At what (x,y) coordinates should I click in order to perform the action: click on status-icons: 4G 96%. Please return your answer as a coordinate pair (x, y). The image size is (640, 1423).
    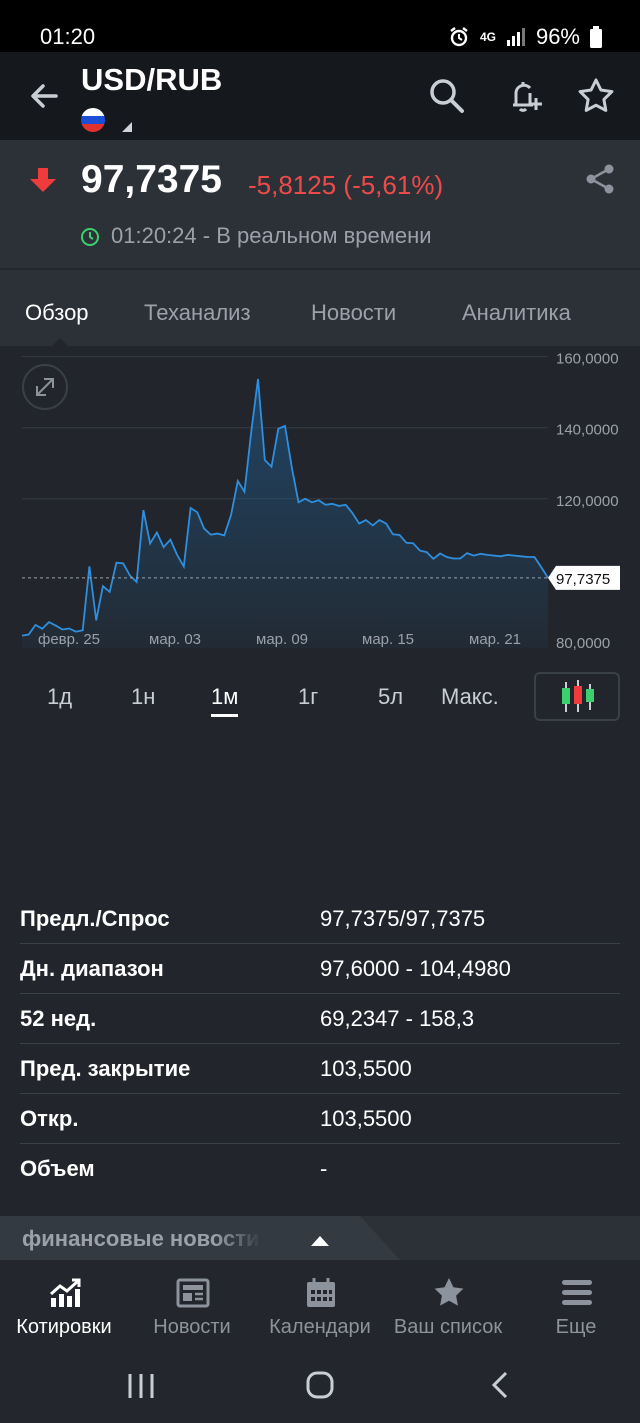
    Looking at the image, I should click on (525, 37).